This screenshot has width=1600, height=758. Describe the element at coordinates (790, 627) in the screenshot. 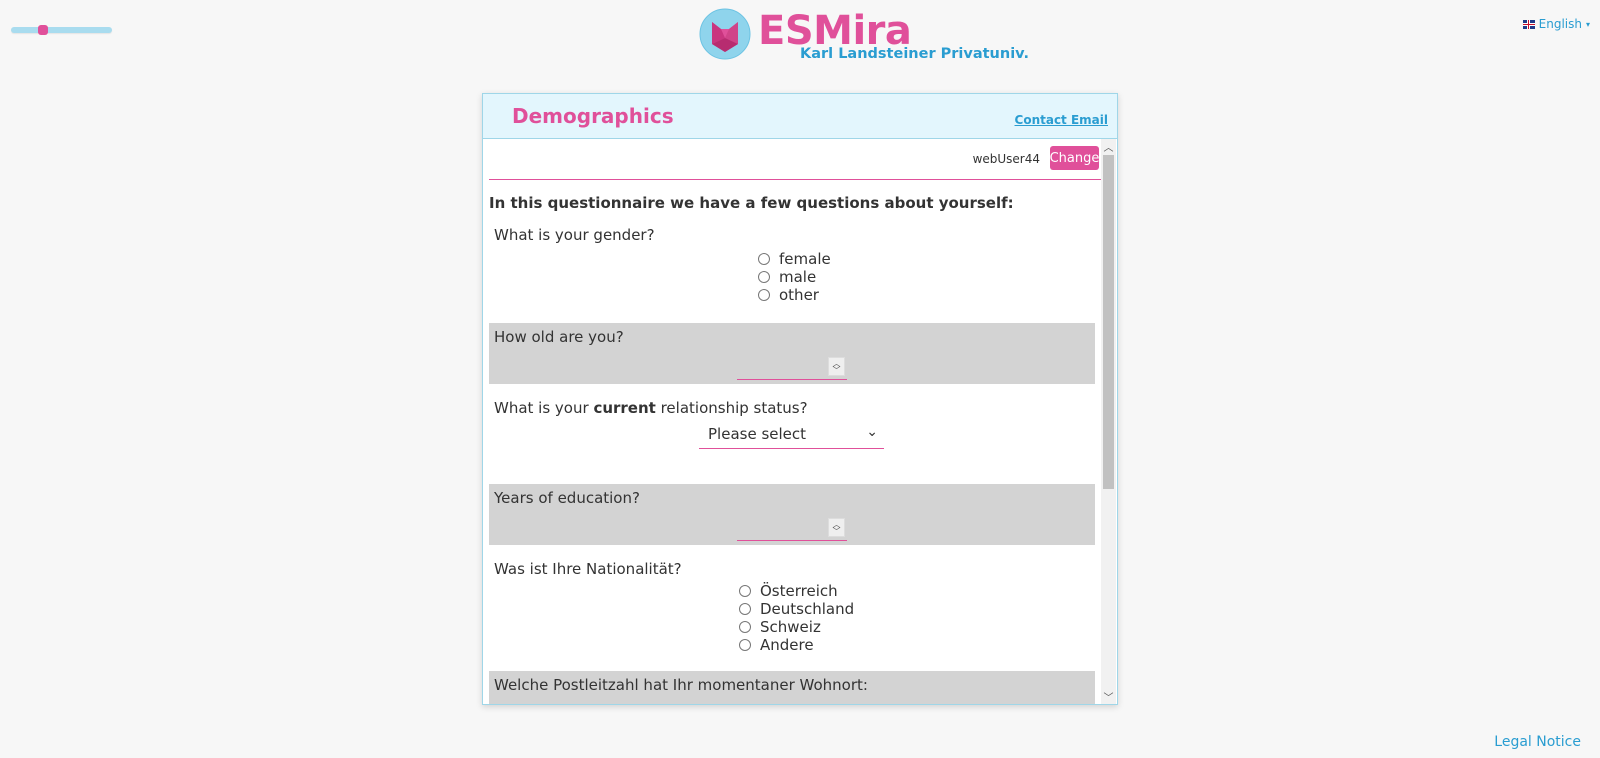

I see `option-label: Schweiz` at that location.